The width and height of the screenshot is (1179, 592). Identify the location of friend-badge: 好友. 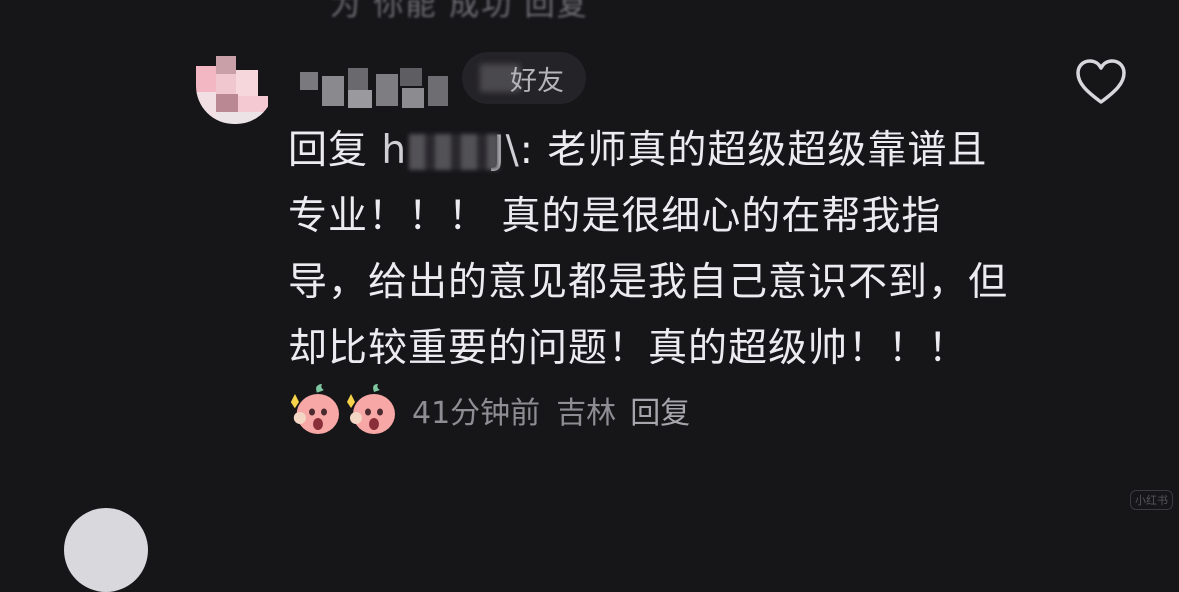
(524, 78).